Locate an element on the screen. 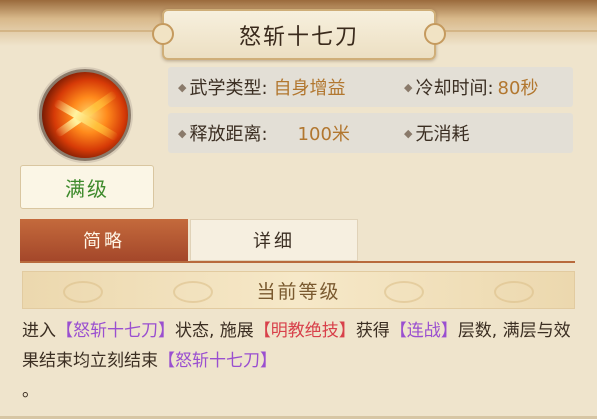 This screenshot has width=597, height=419. tab-bar: 简略 详细 is located at coordinates (297, 241).